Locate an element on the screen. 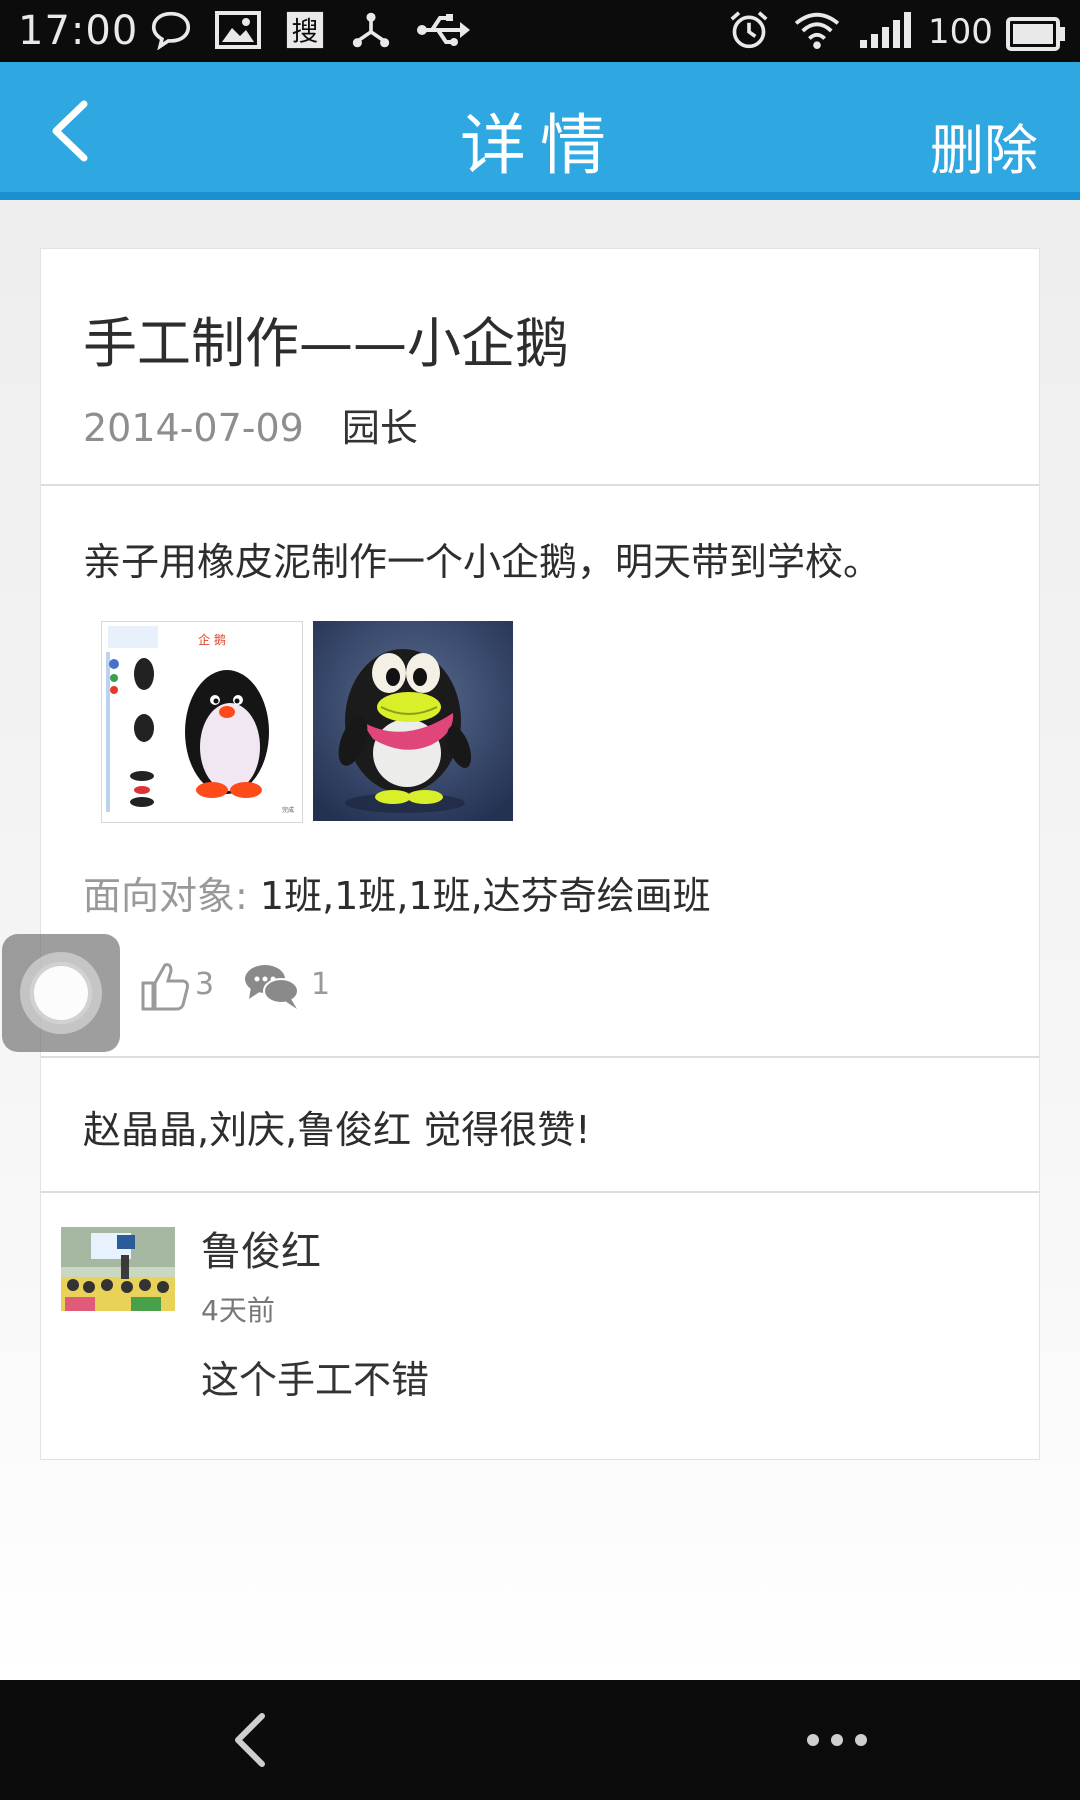  svg-text: 完成 is located at coordinates (288, 810).